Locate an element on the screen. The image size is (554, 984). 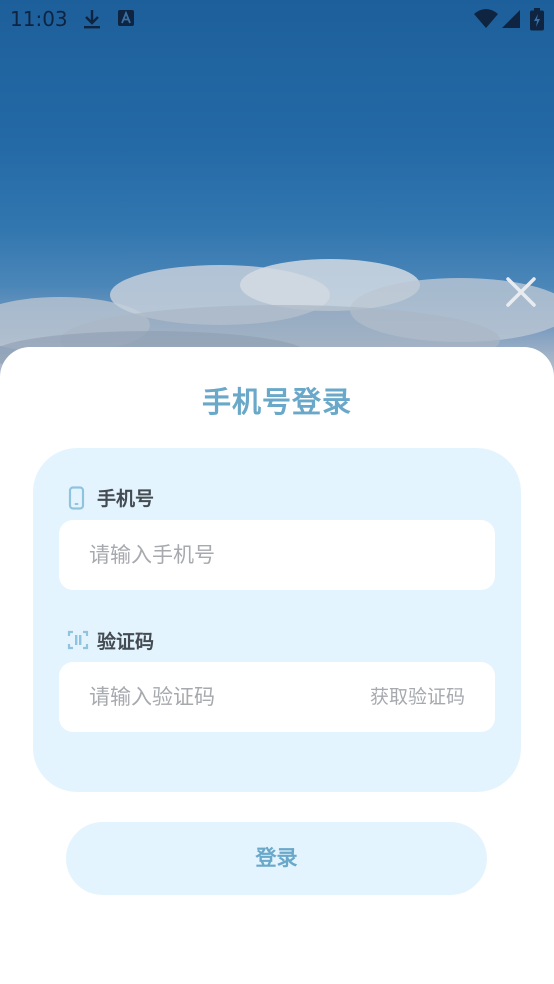
phone-input is located at coordinates (279, 555).